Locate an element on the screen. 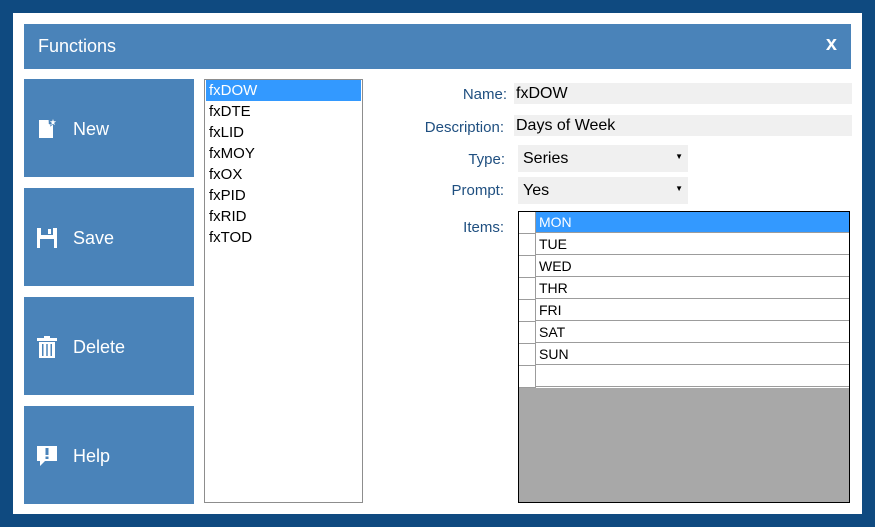  table-row: THR is located at coordinates (684, 289).